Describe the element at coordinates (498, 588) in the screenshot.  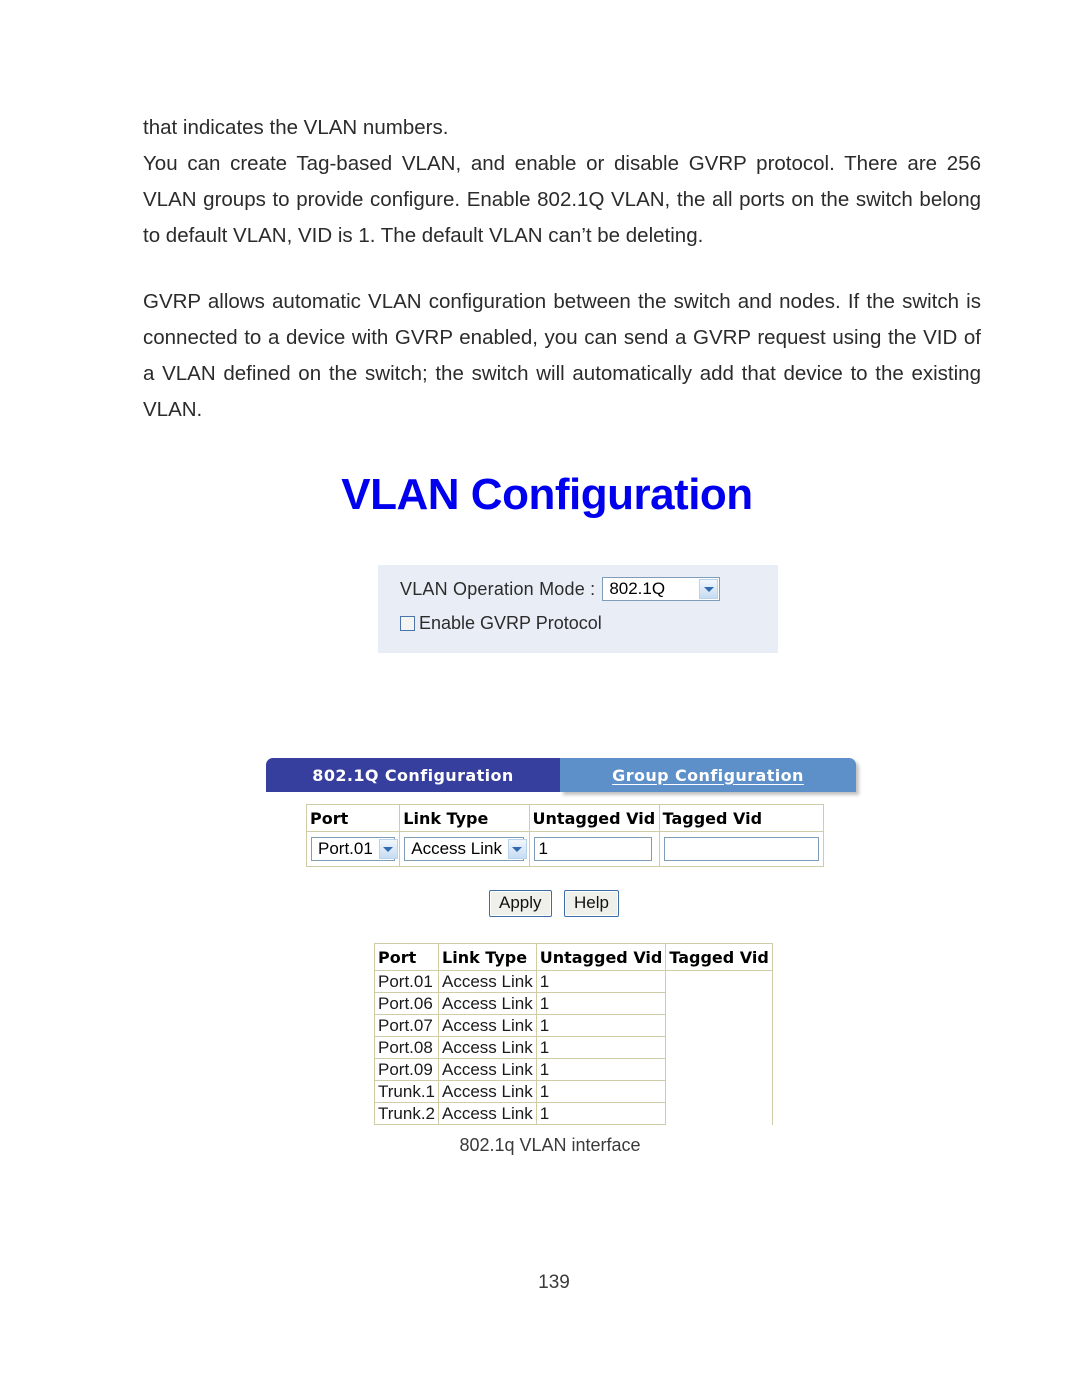
I see `vlan-operation-mode-label: VLAN Operation Mode :` at that location.